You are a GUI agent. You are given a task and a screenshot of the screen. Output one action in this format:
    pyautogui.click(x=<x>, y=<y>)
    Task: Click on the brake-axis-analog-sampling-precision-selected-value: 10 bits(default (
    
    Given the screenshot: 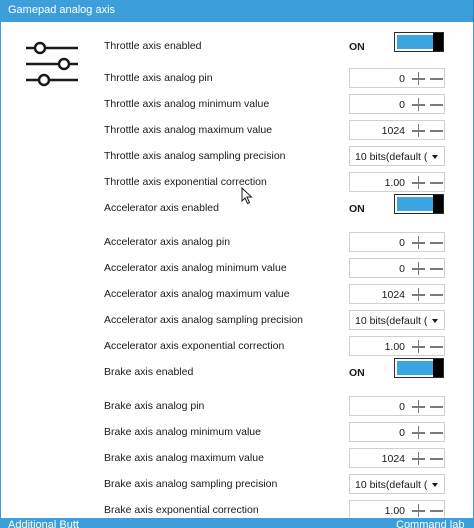 What is the action you would take?
    pyautogui.click(x=391, y=485)
    